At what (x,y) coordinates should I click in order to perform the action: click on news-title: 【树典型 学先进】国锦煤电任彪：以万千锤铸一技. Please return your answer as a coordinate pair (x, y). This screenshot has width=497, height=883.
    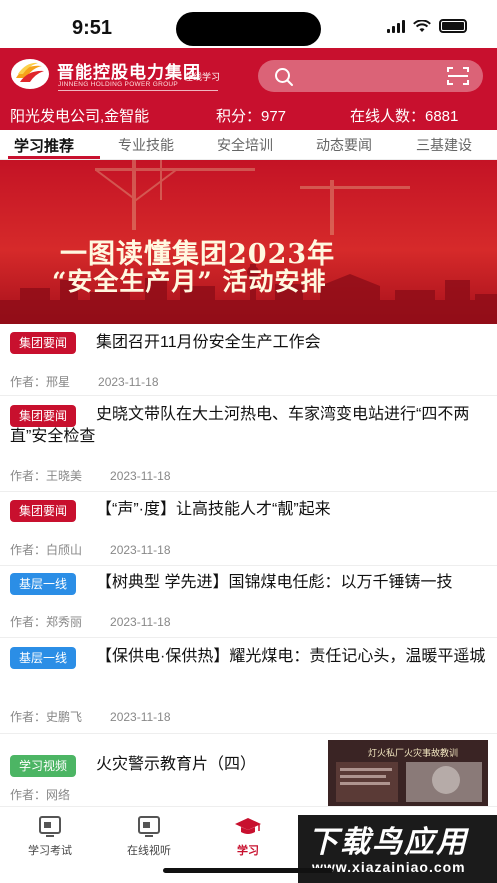
    Looking at the image, I should click on (248, 583).